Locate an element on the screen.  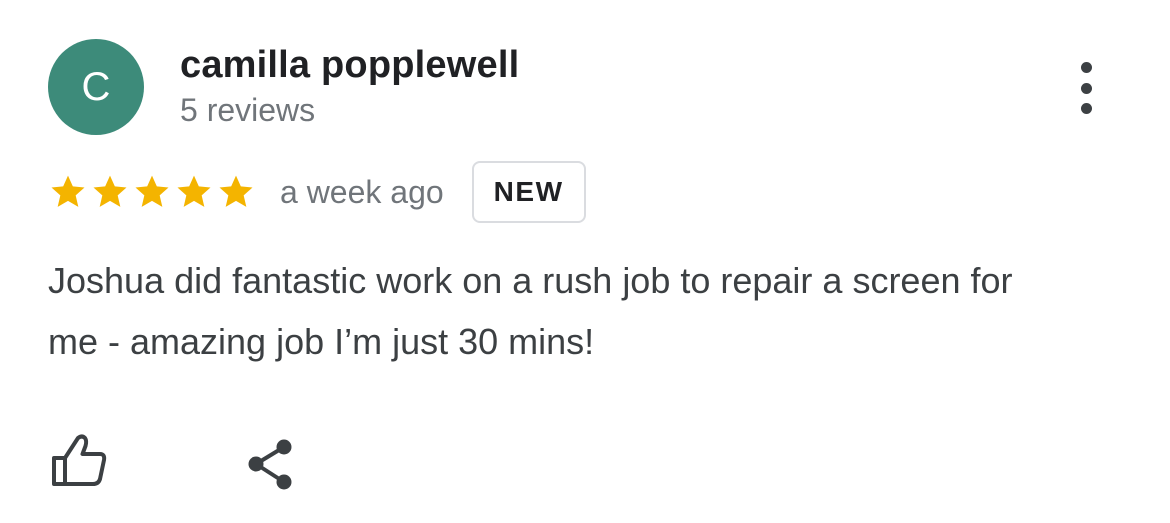
rating-row: a week ago NEW is located at coordinates (317, 192).